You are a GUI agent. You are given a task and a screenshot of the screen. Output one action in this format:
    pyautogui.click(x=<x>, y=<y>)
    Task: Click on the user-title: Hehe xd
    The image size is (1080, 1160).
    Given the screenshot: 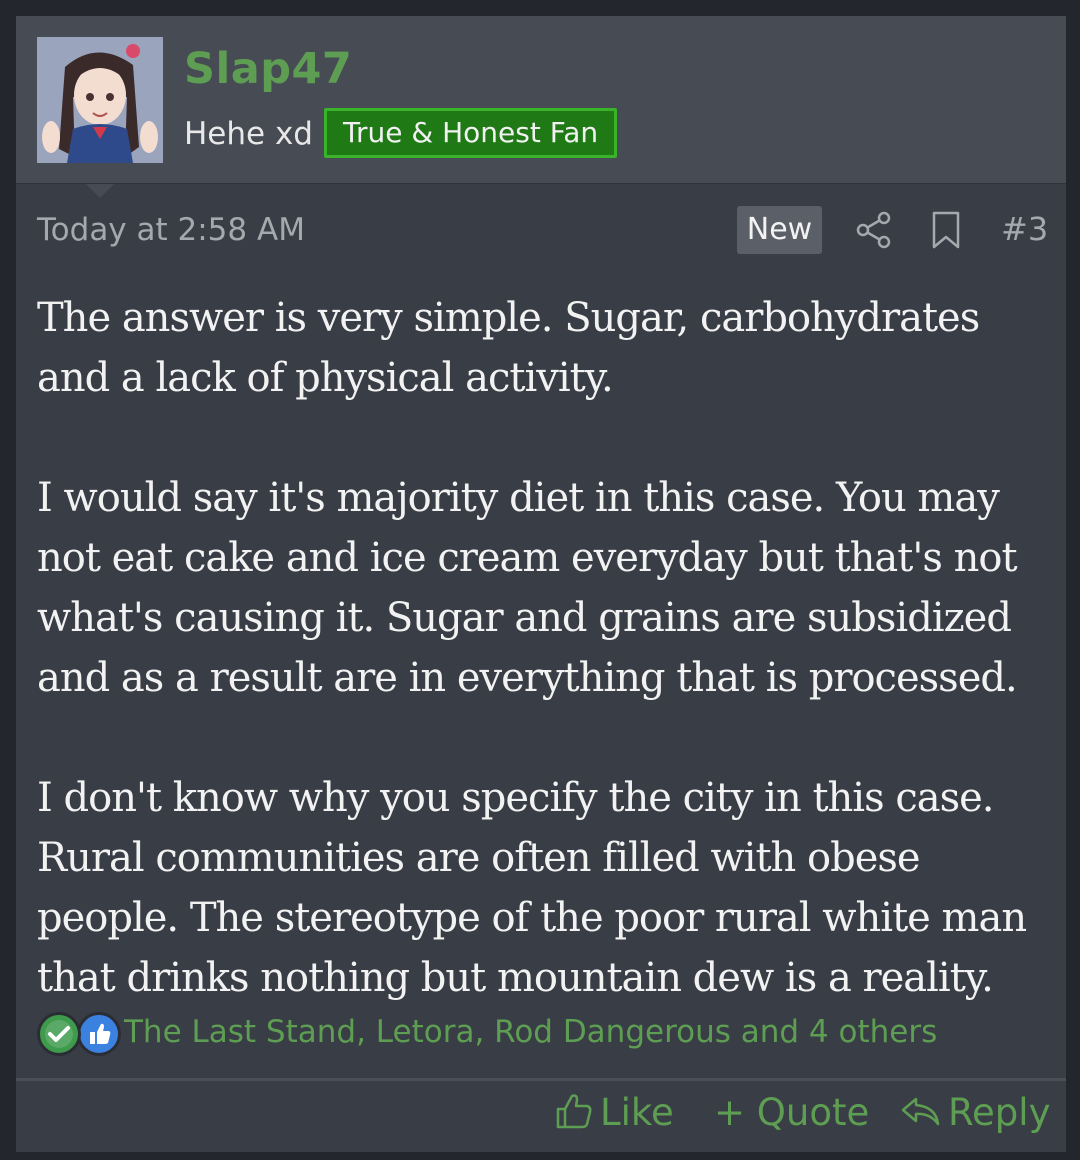 What is the action you would take?
    pyautogui.click(x=248, y=134)
    